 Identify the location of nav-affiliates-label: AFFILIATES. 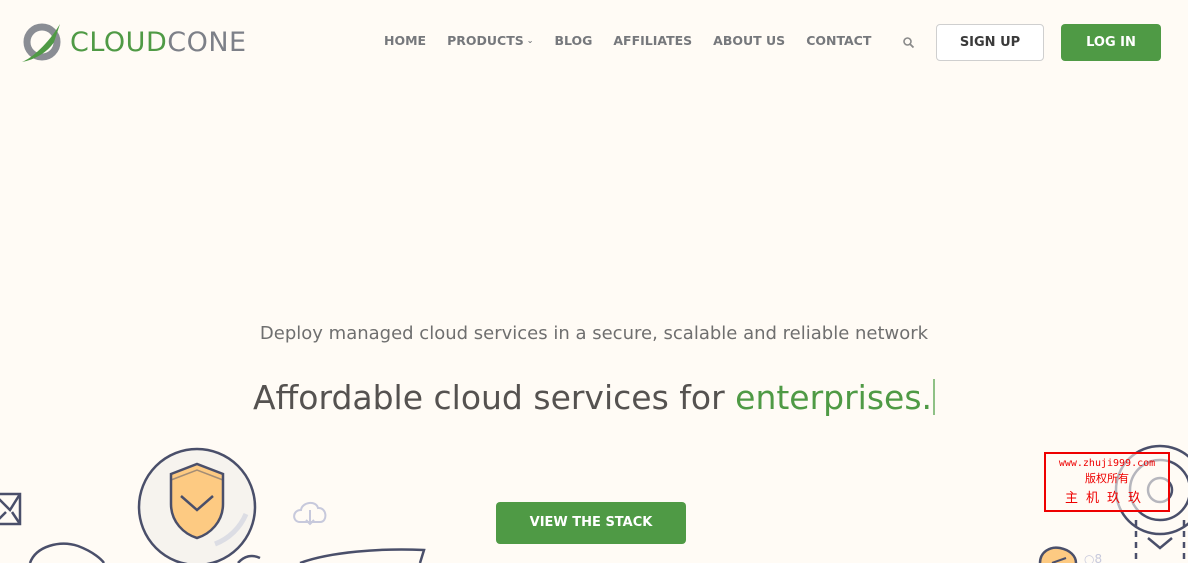
(653, 40).